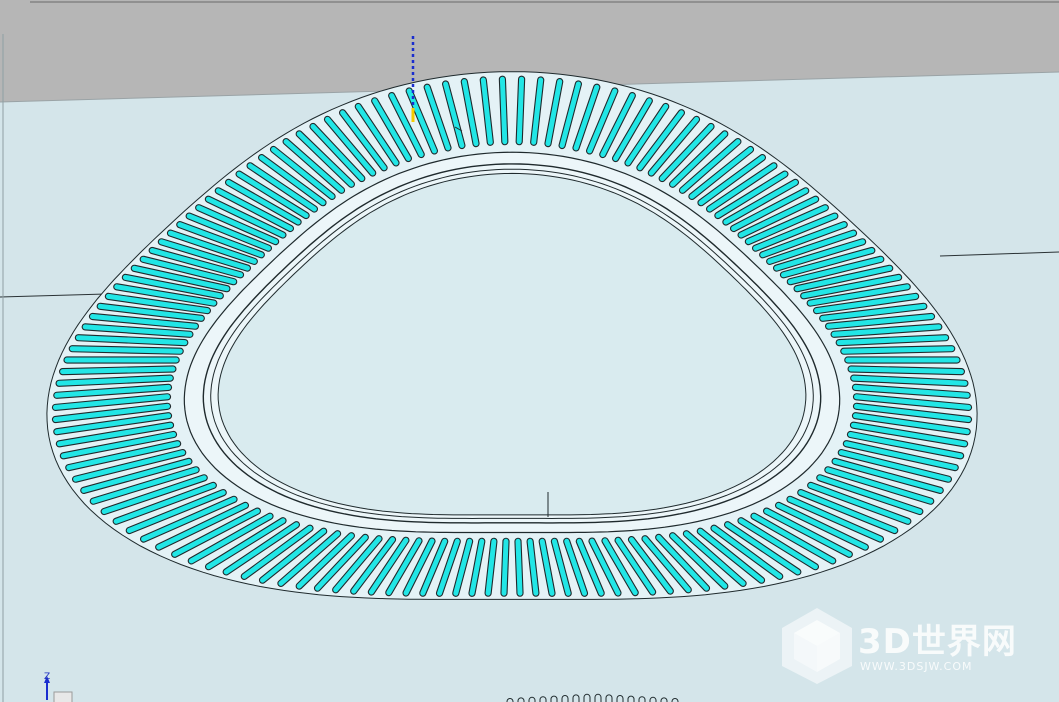 This screenshot has width=1059, height=702. What do you see at coordinates (817, 646) in the screenshot?
I see `cube-logo-icon` at bounding box center [817, 646].